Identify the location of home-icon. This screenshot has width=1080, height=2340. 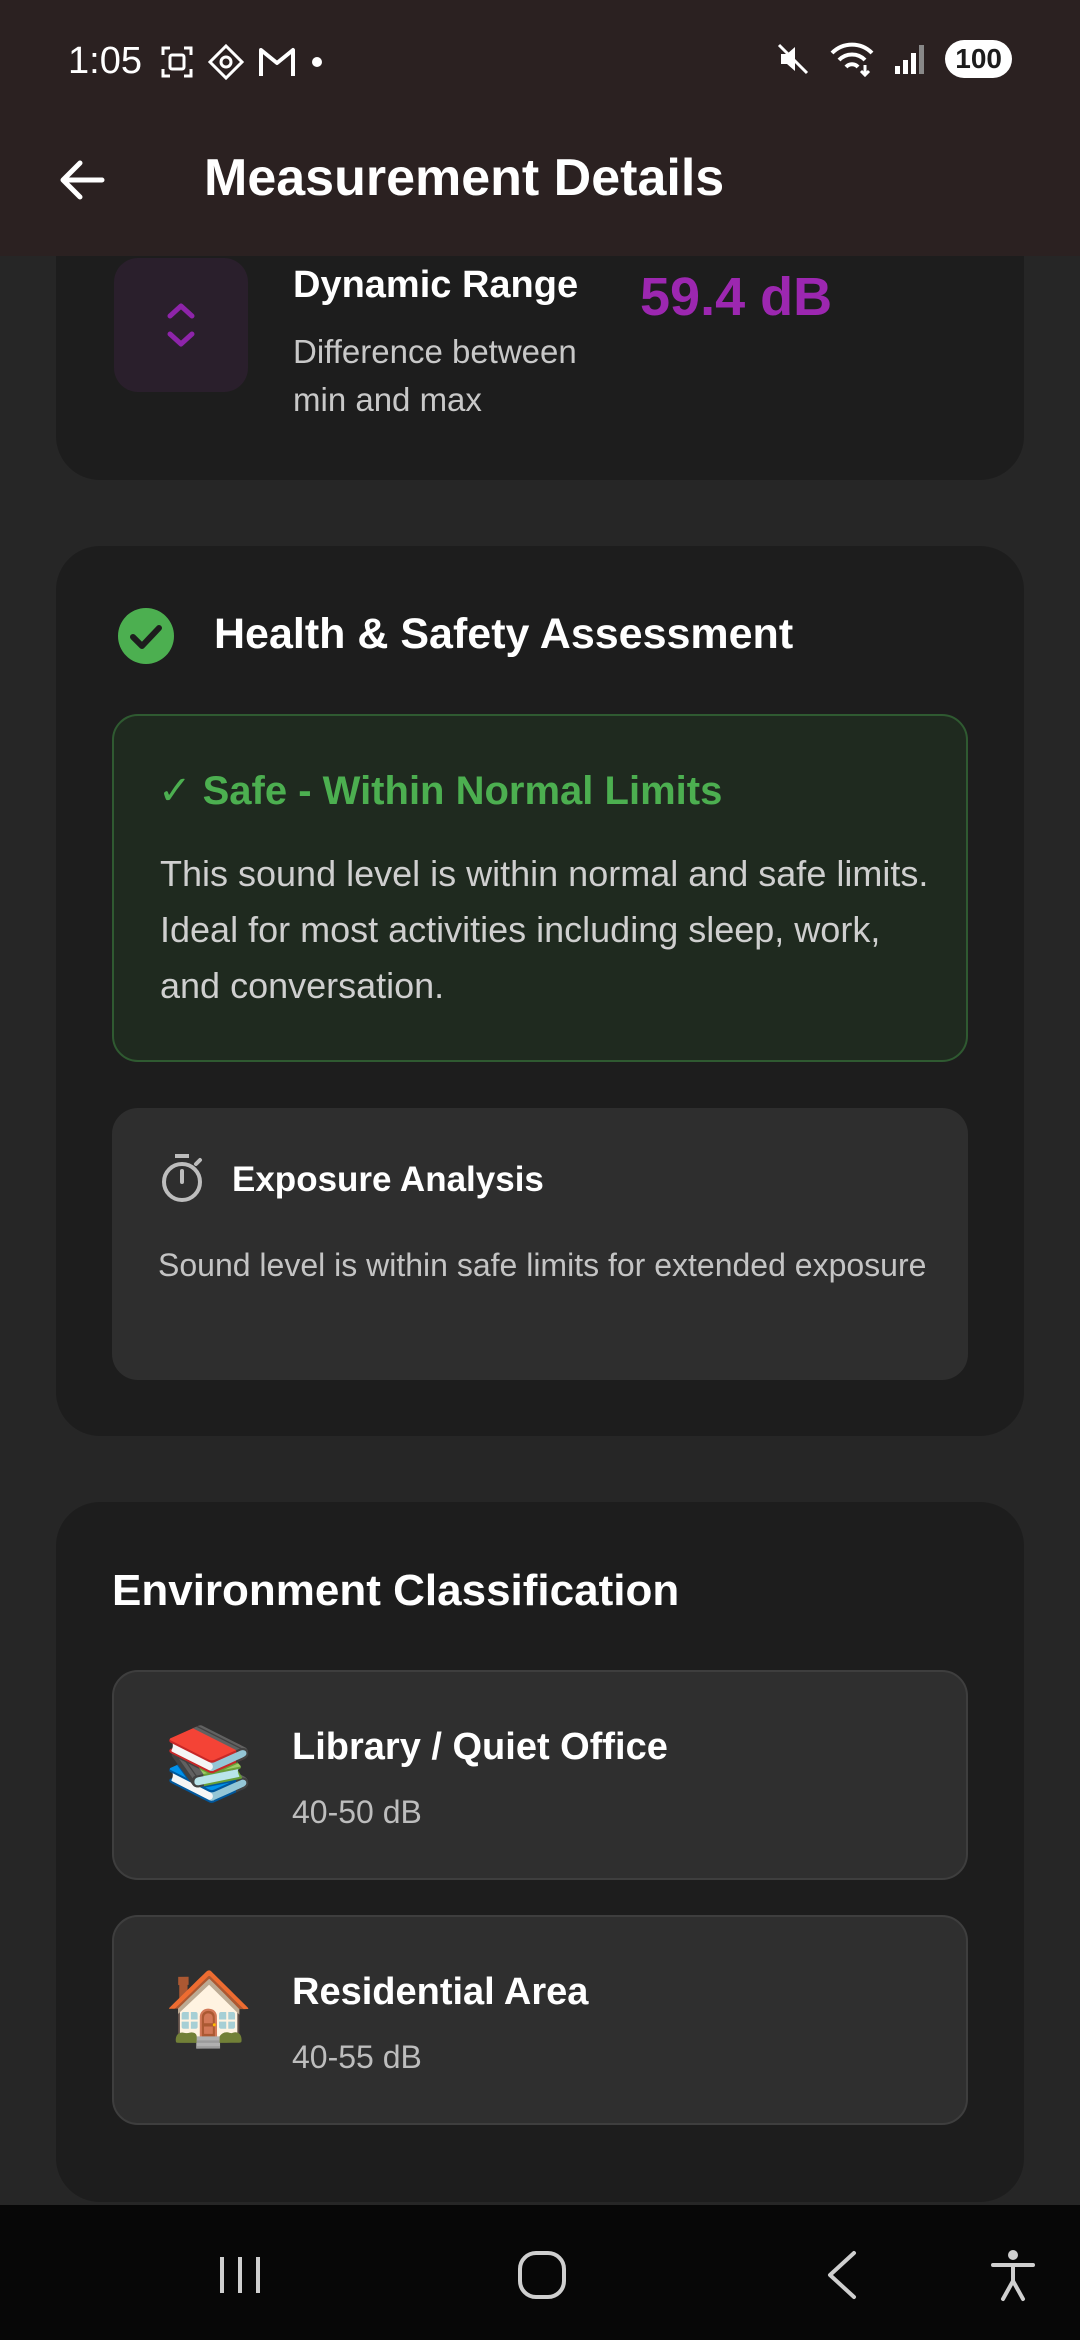
(542, 2275).